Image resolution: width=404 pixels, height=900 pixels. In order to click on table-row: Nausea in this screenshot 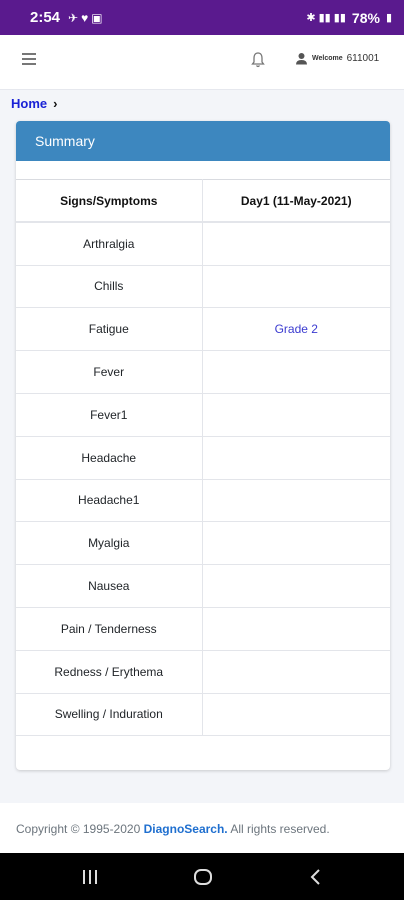, I will do `click(203, 586)`.